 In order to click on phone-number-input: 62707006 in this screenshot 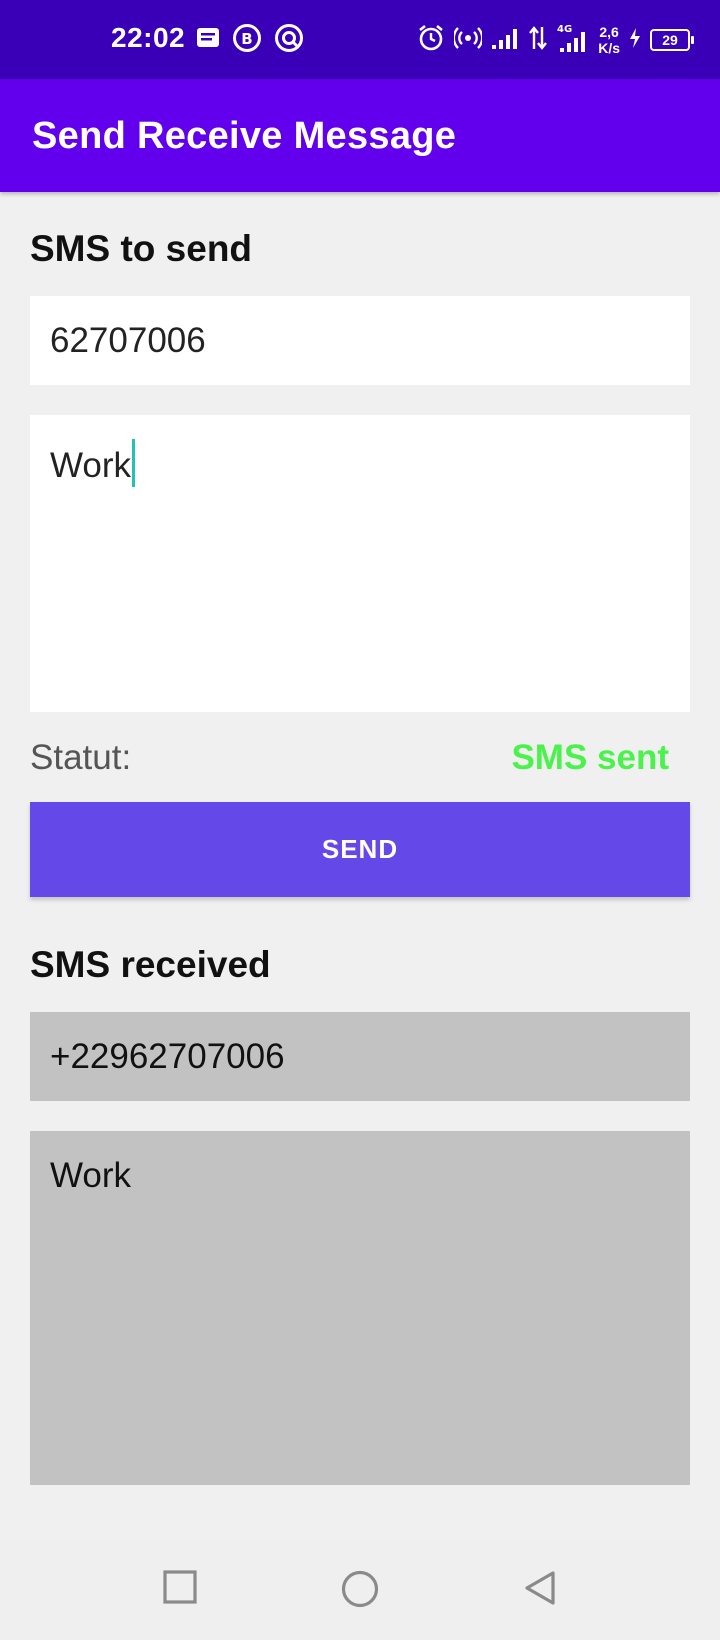, I will do `click(360, 340)`.